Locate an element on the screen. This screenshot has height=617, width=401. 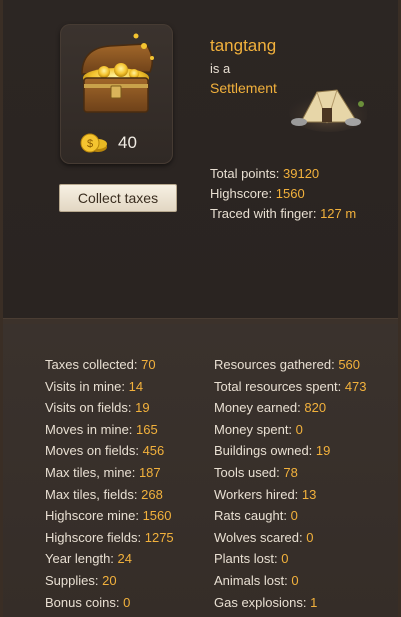
stat-row: Bonus coins: 0 is located at coordinates (88, 602).